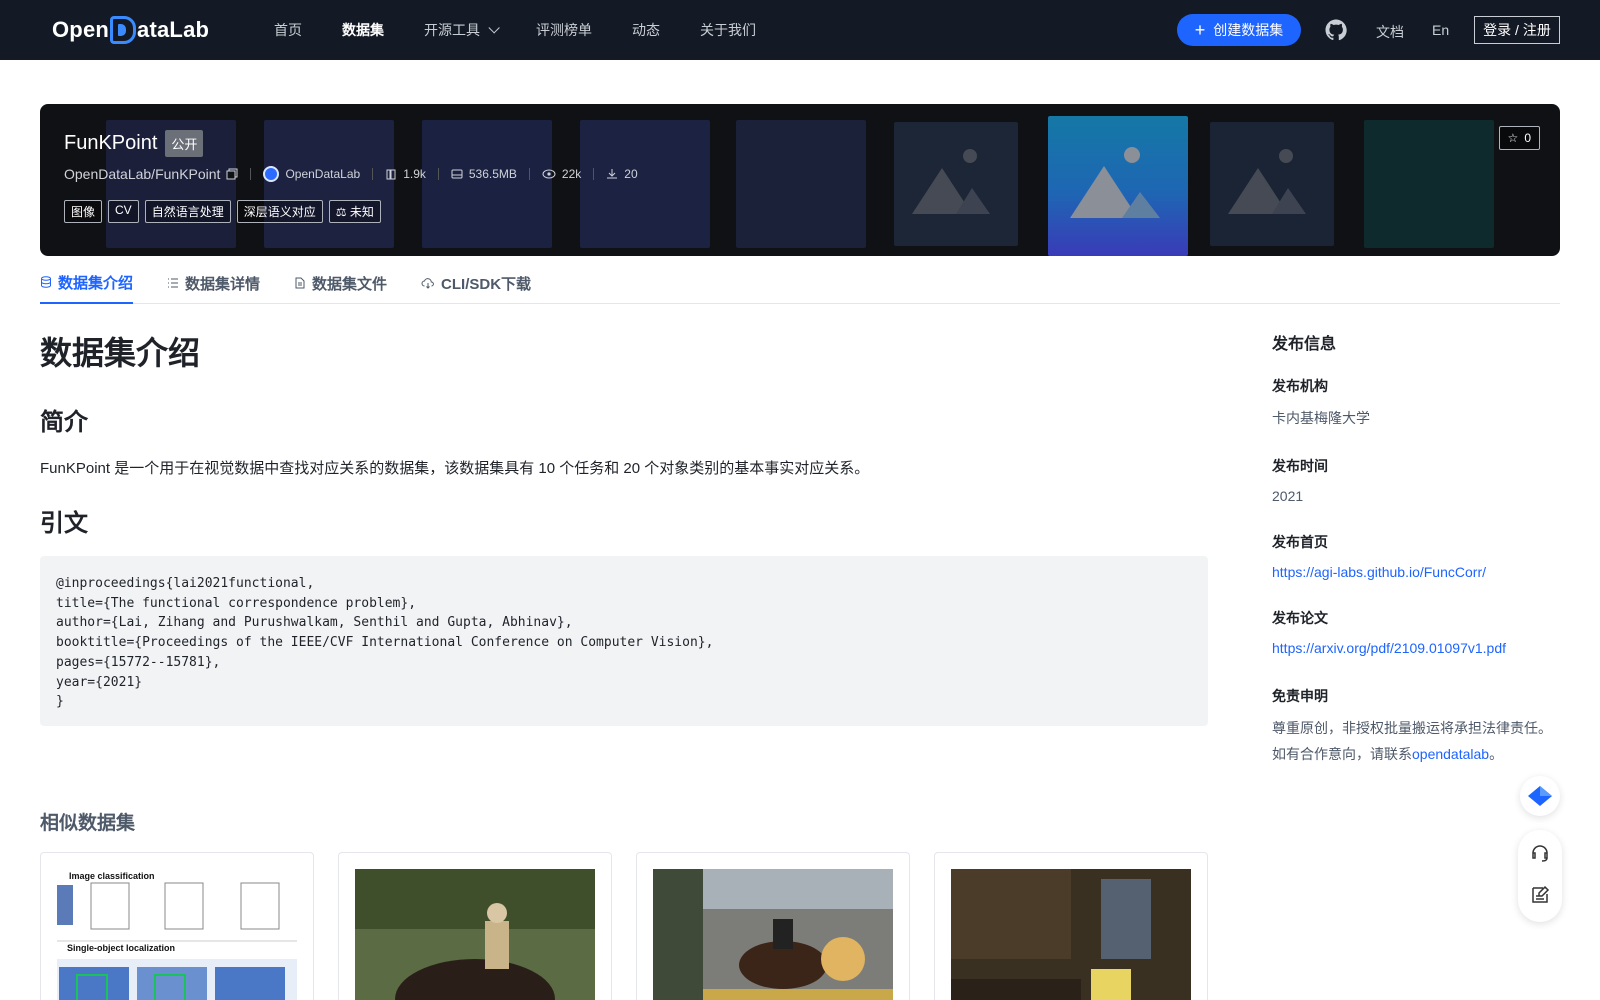  Describe the element at coordinates (631, 174) in the screenshot. I see `downloads-count-value: 20` at that location.